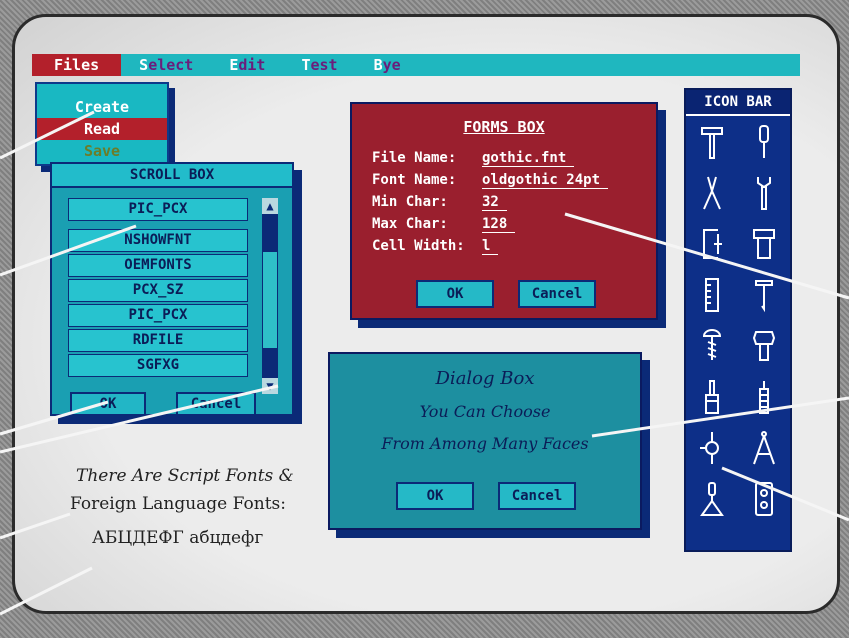 Image resolution: width=849 pixels, height=638 pixels. Describe the element at coordinates (712, 447) in the screenshot. I see `hand-drill-icon` at that location.